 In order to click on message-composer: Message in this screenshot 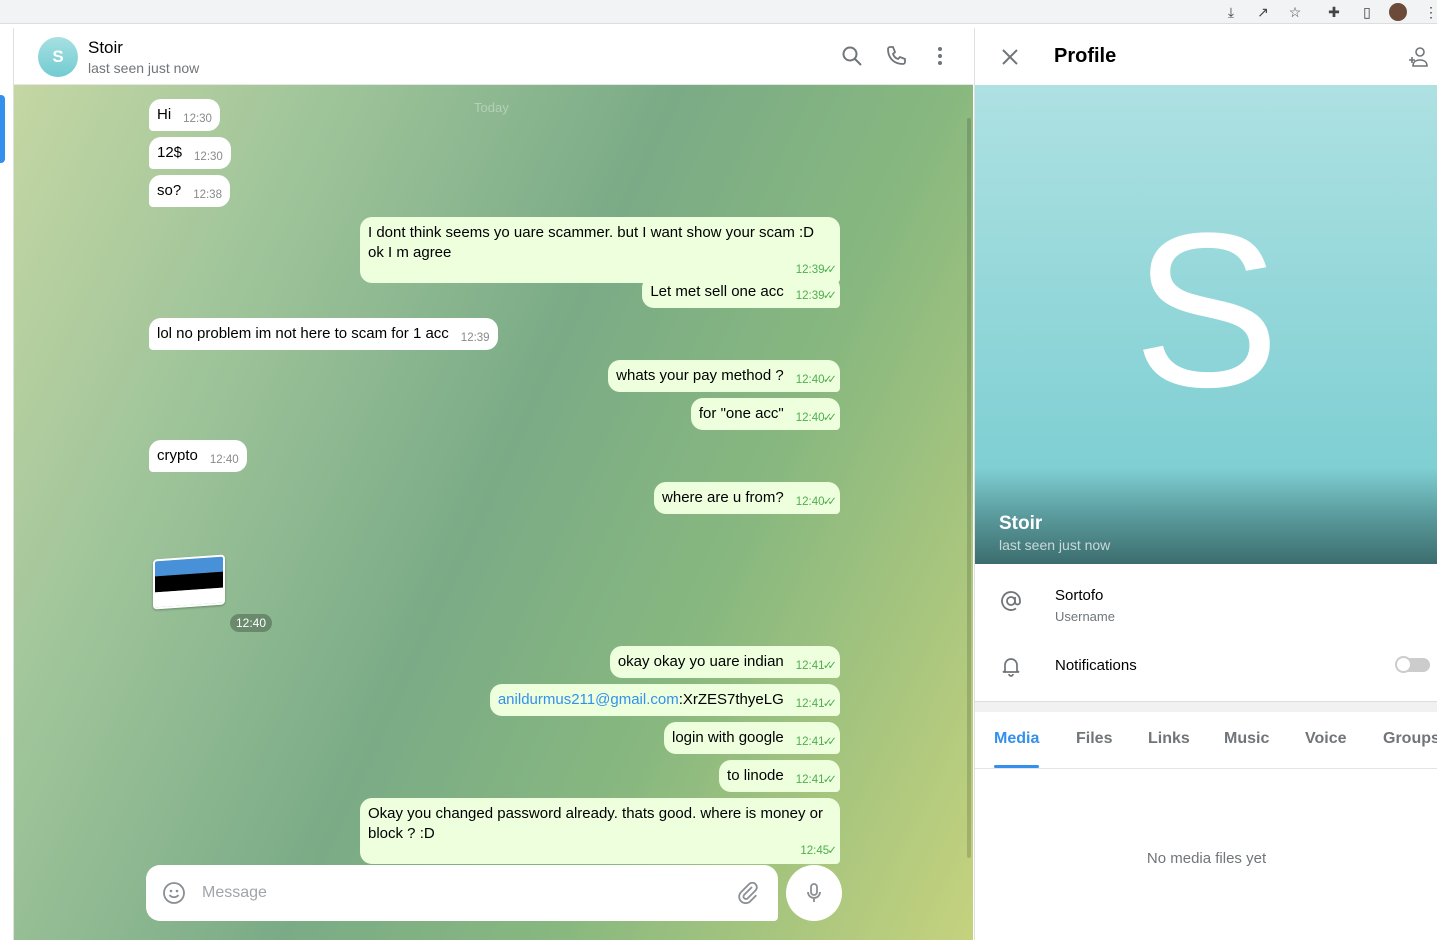, I will do `click(462, 893)`.